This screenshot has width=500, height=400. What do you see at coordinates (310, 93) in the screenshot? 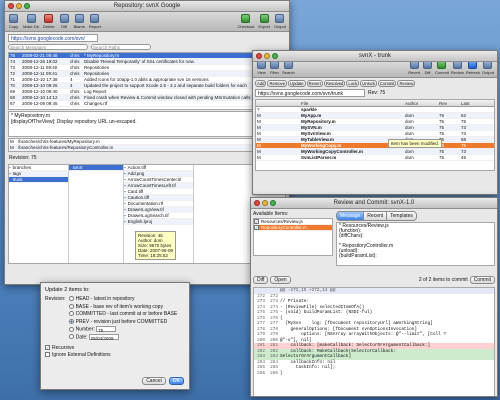
I see `trunk-url: https://svnx.googlecode.com/svn/trunk` at bounding box center [310, 93].